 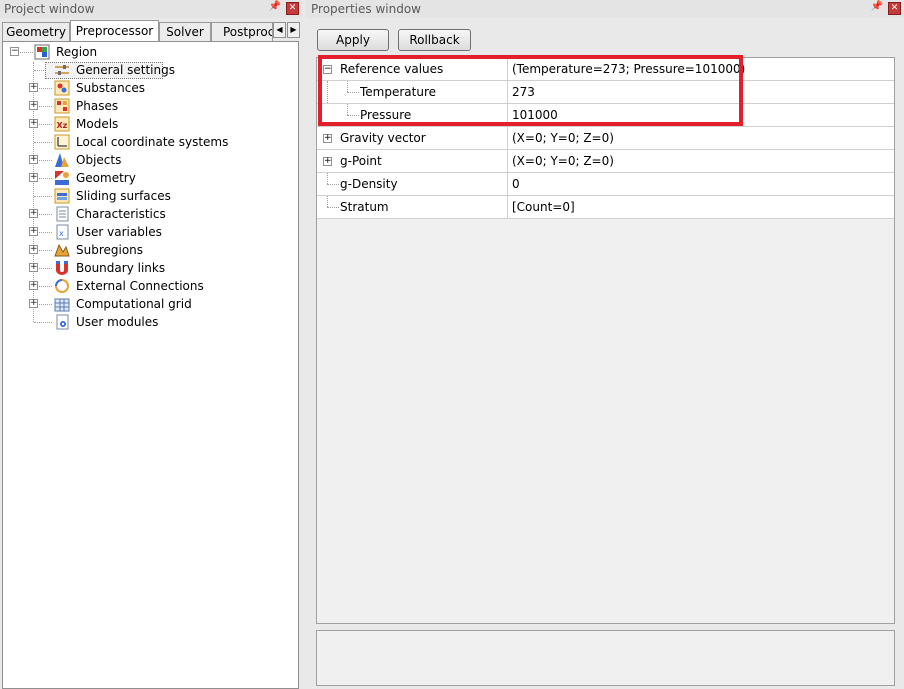 I want to click on property-name: Reference values, so click(x=392, y=69).